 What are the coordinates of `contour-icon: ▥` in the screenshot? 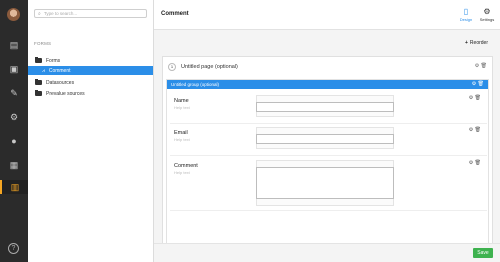 It's located at (14, 187).